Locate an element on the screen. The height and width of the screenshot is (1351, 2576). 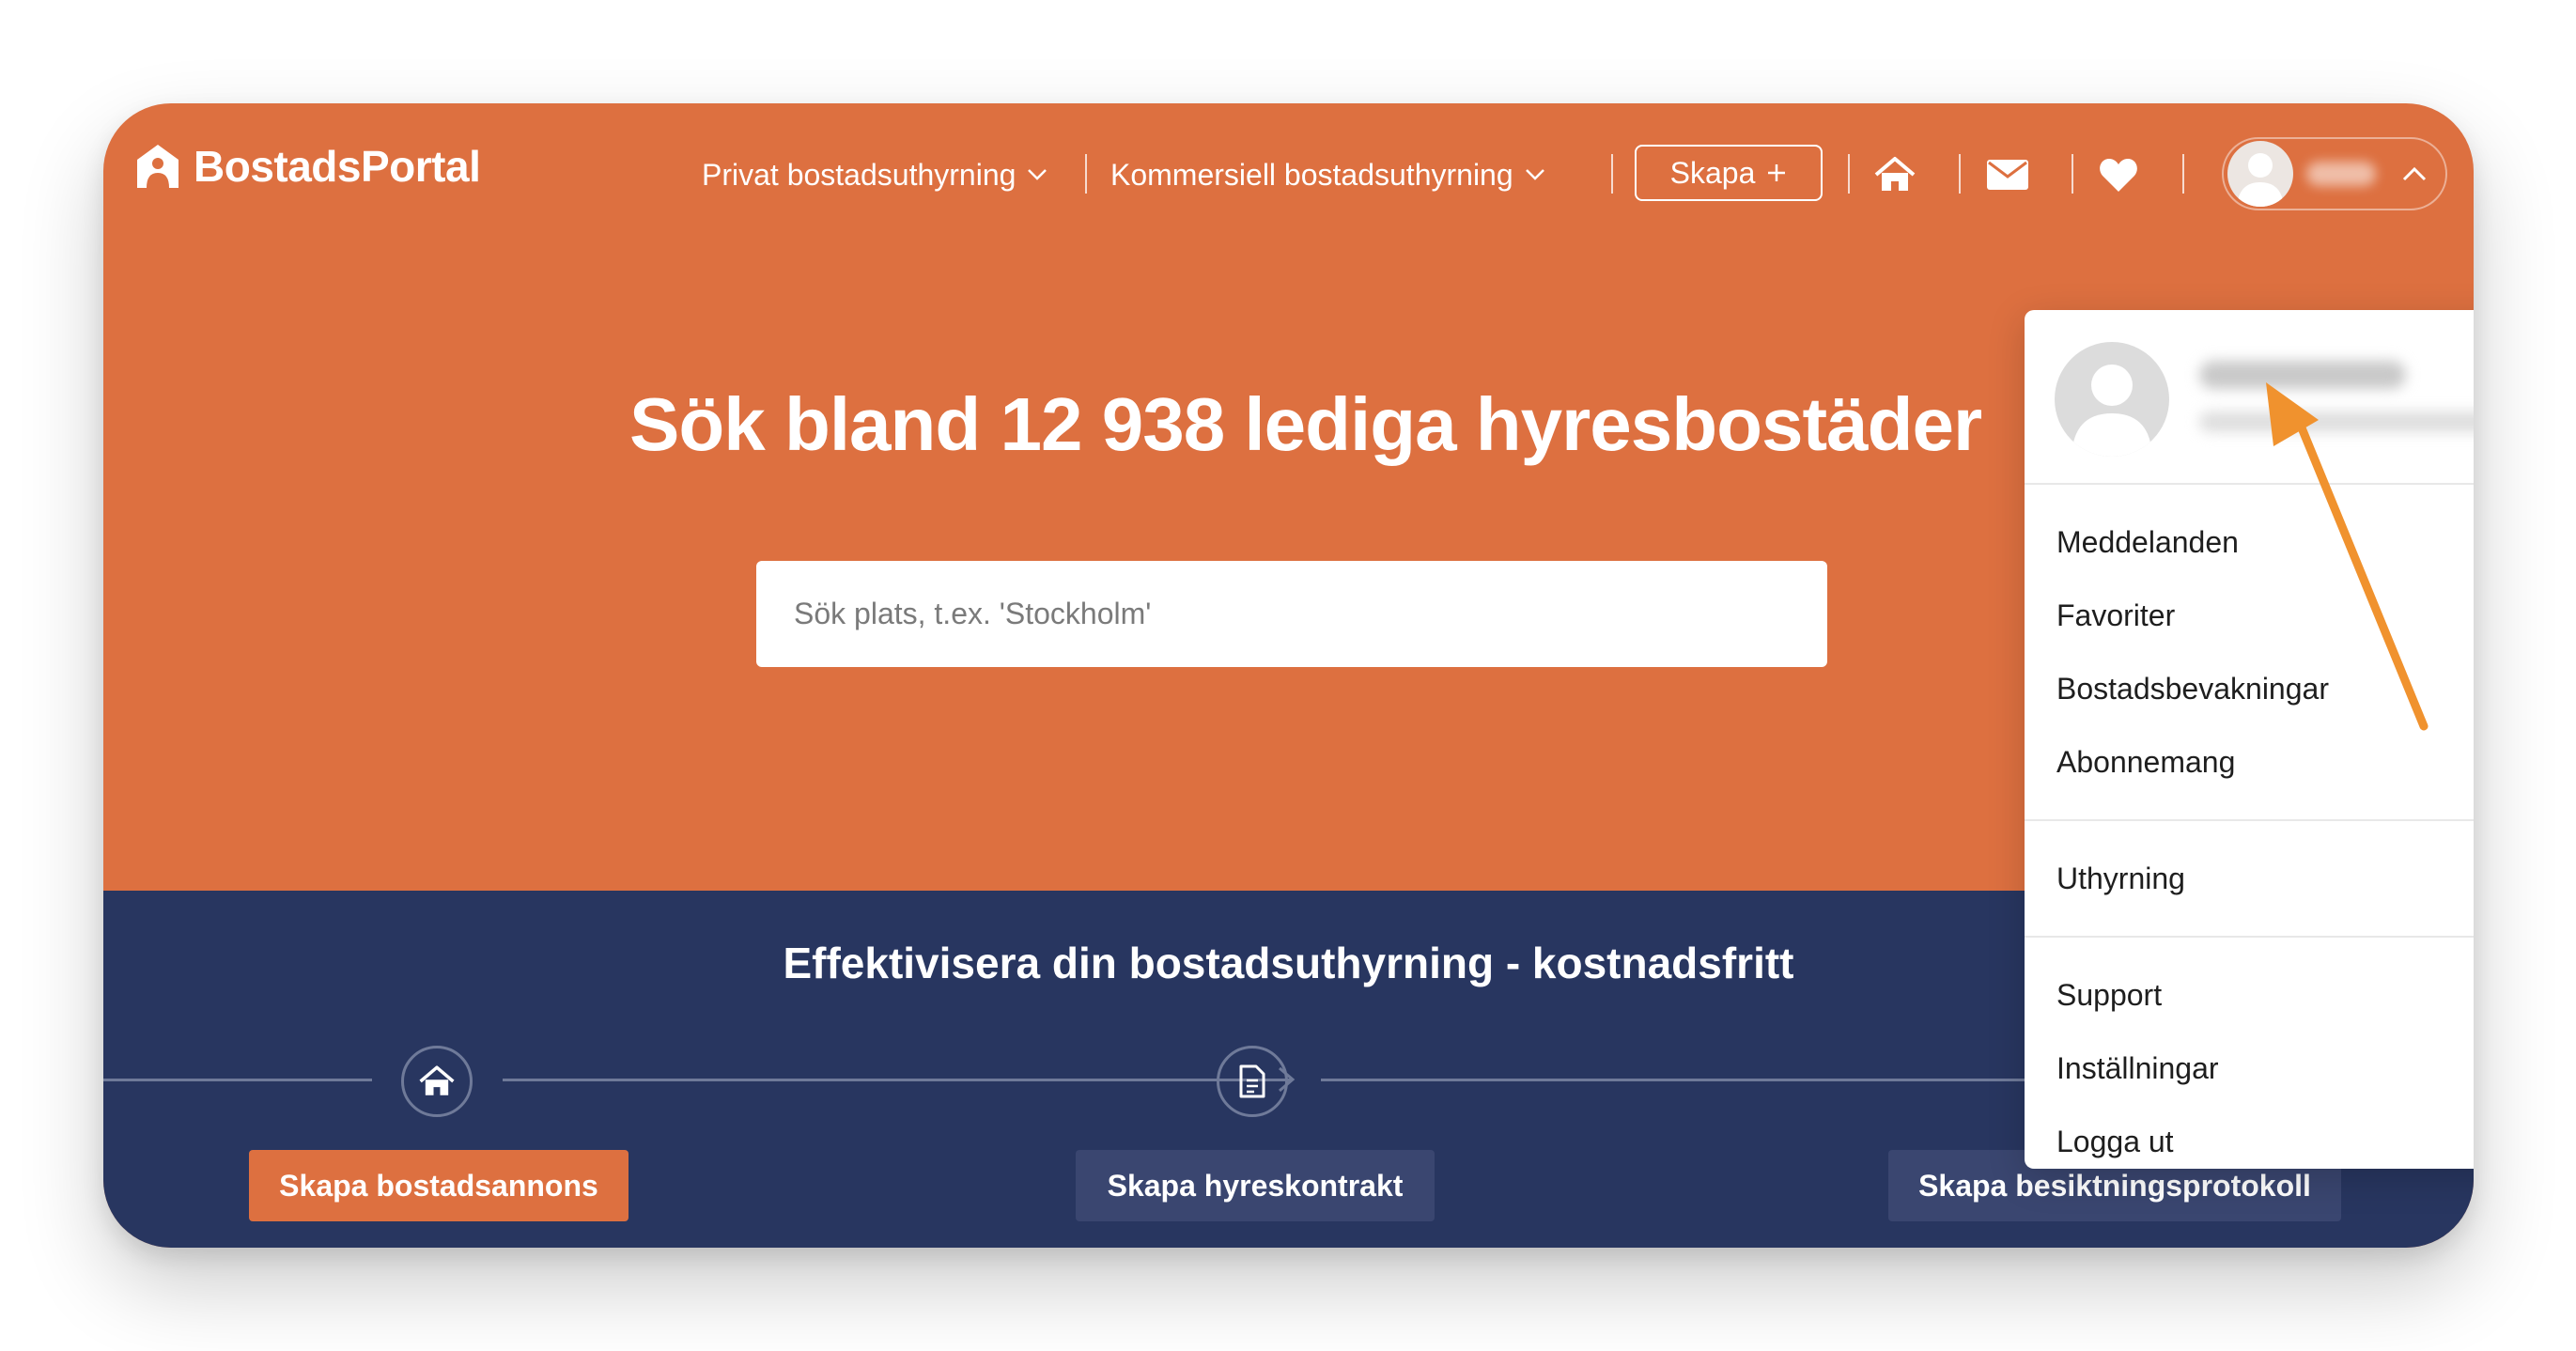
menu-item-label: Abonnemang is located at coordinates (2146, 761).